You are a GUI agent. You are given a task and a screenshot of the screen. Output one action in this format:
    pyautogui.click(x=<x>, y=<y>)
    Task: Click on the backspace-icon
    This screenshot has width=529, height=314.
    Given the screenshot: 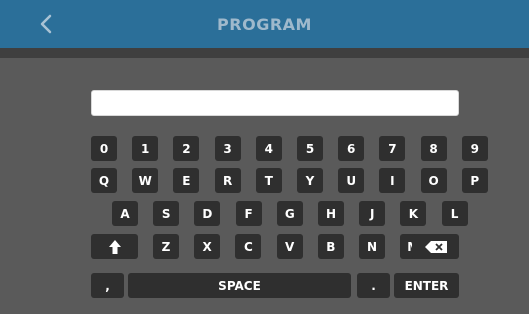 What is the action you would take?
    pyautogui.click(x=435, y=246)
    